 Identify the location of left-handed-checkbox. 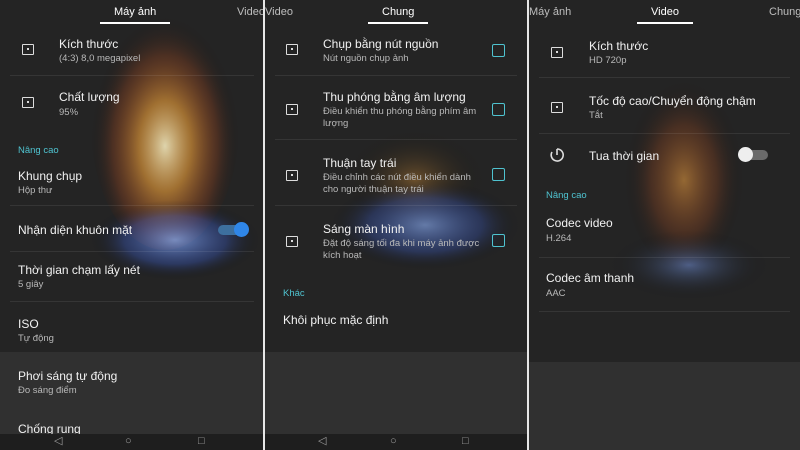
(498, 174).